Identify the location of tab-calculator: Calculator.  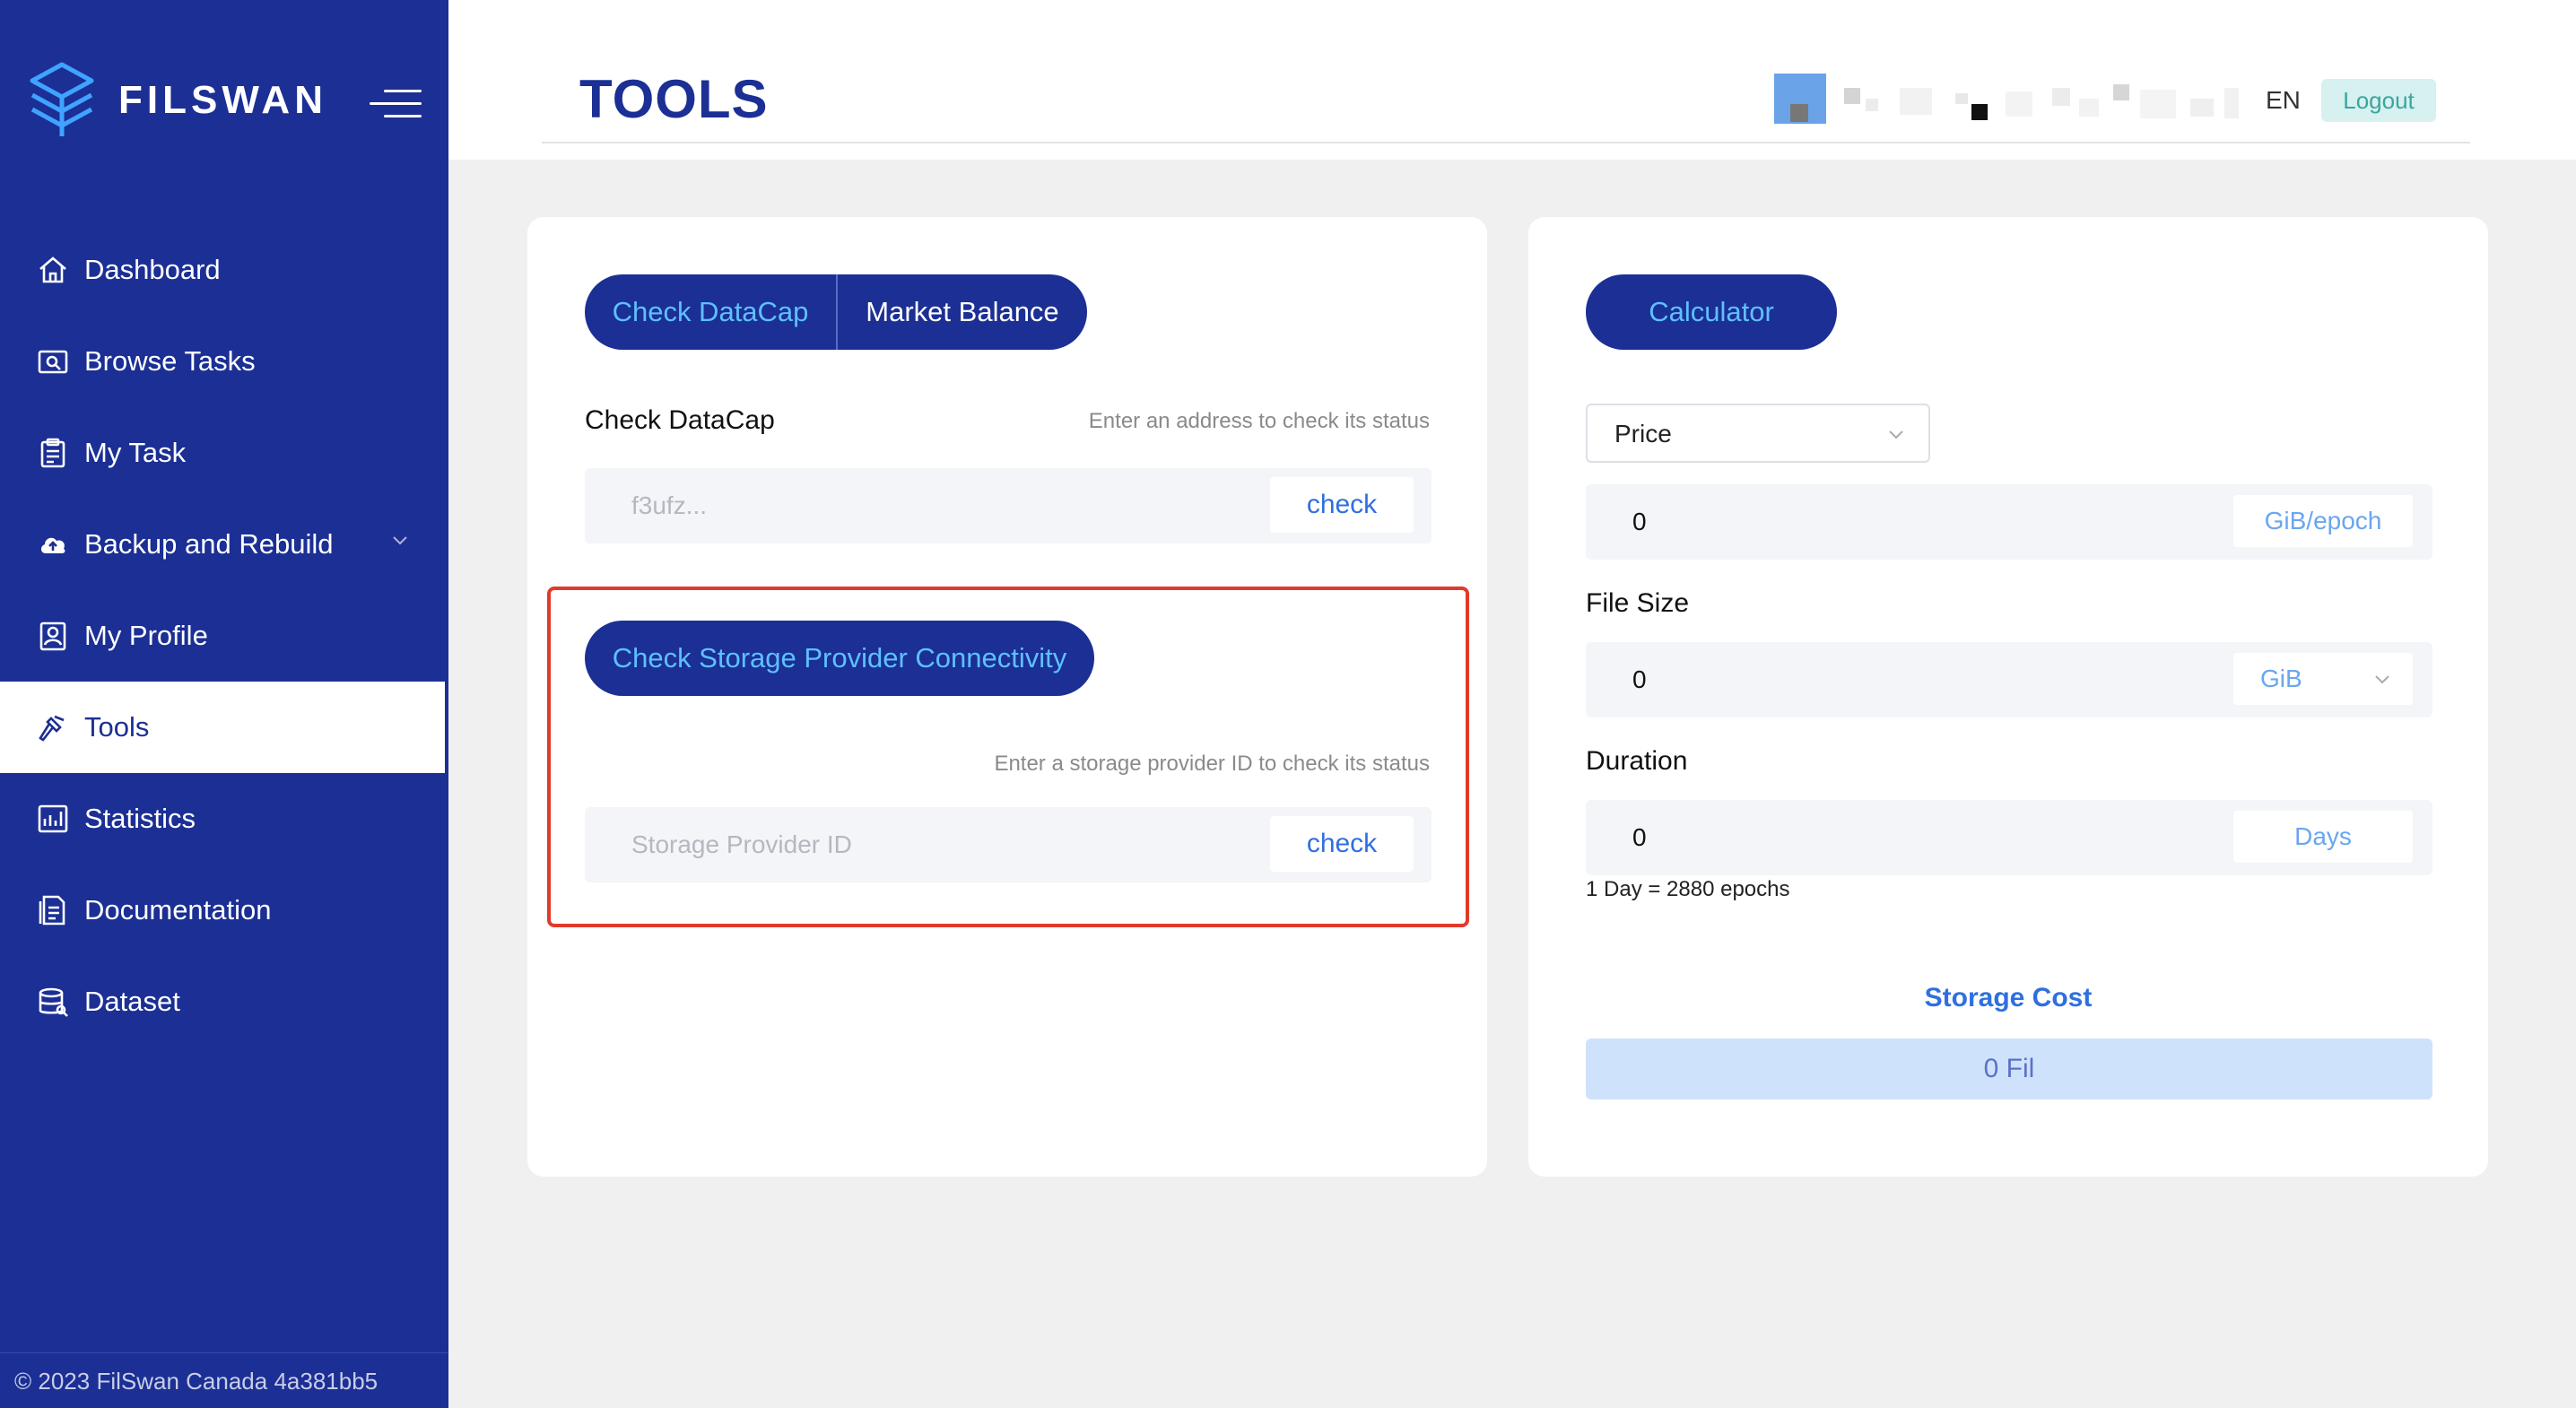
(1711, 312).